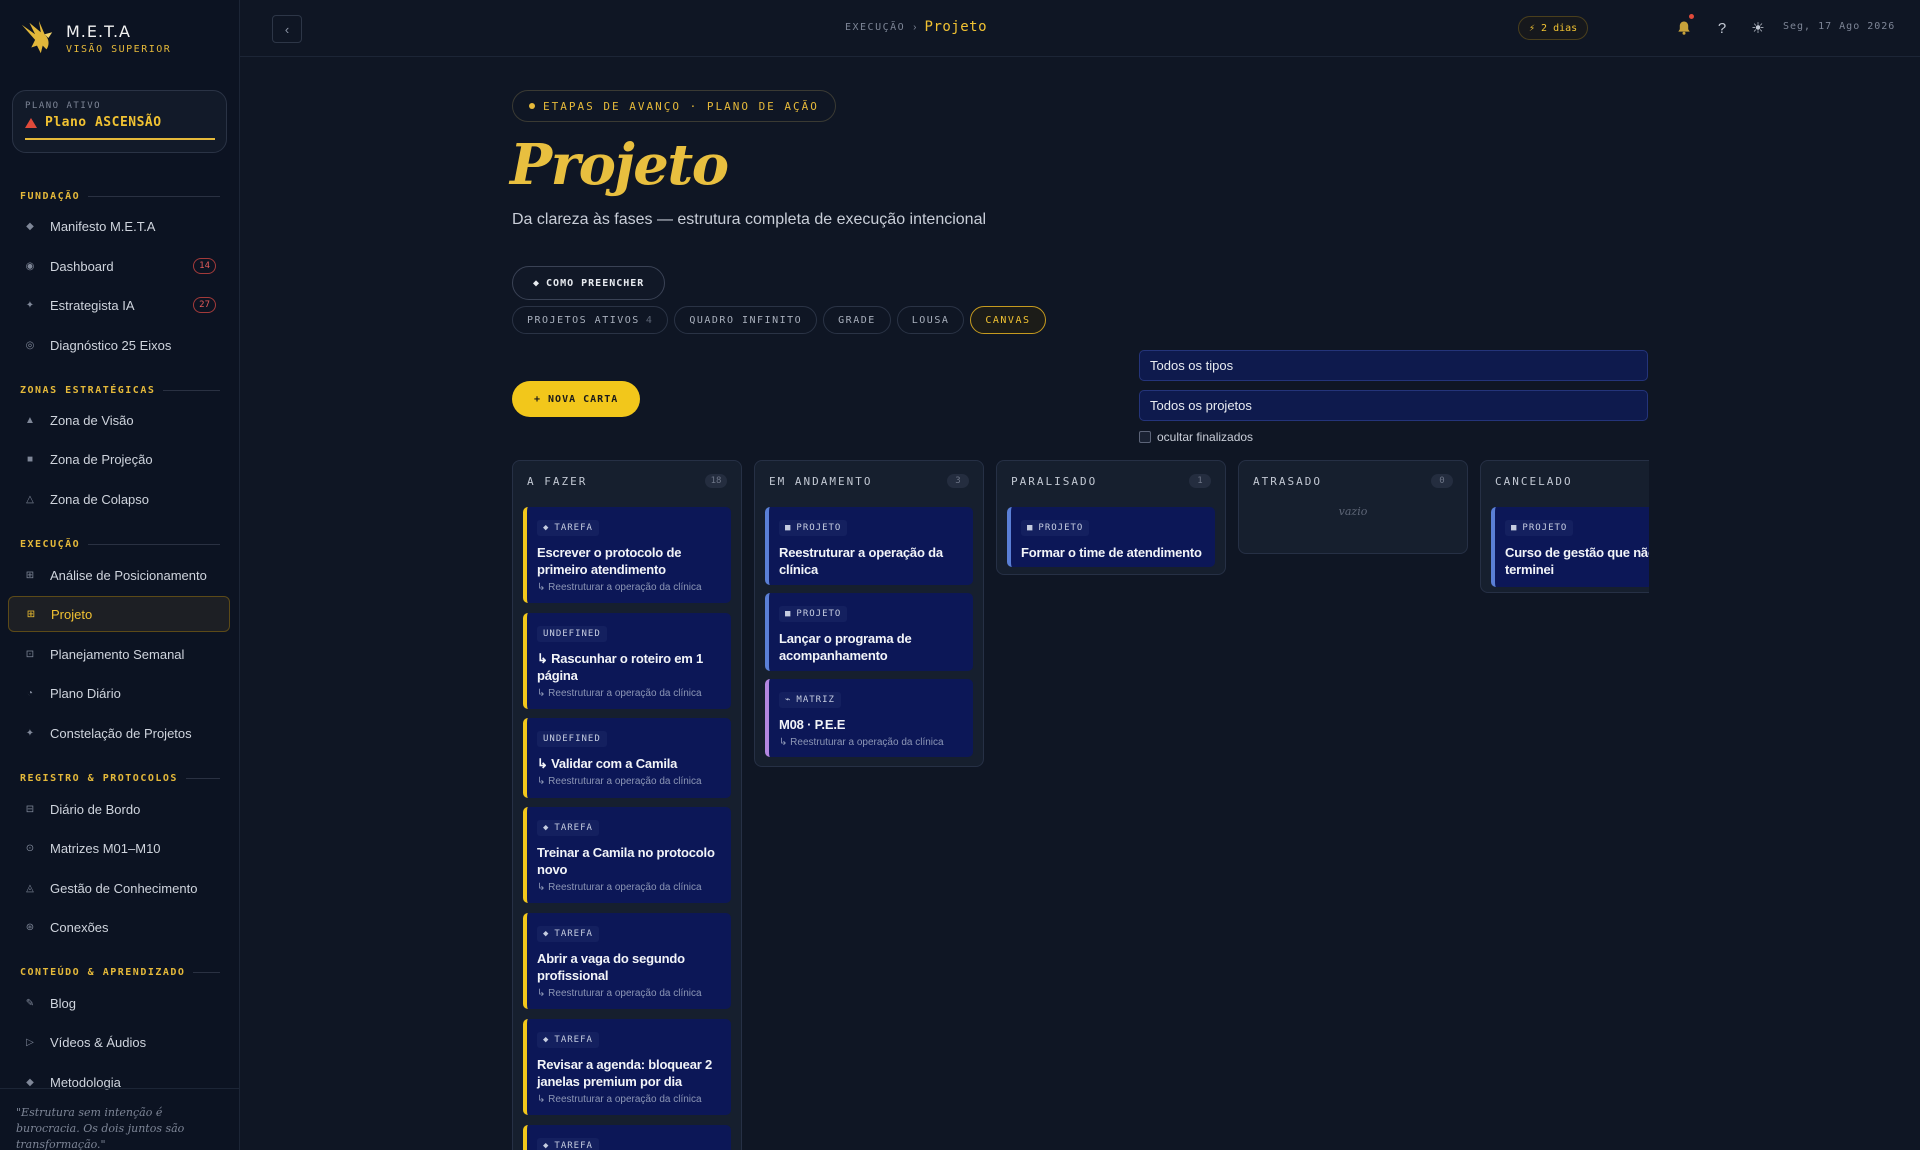  What do you see at coordinates (1553, 28) in the screenshot?
I see `streak-badge: ⚡ 2 dias` at bounding box center [1553, 28].